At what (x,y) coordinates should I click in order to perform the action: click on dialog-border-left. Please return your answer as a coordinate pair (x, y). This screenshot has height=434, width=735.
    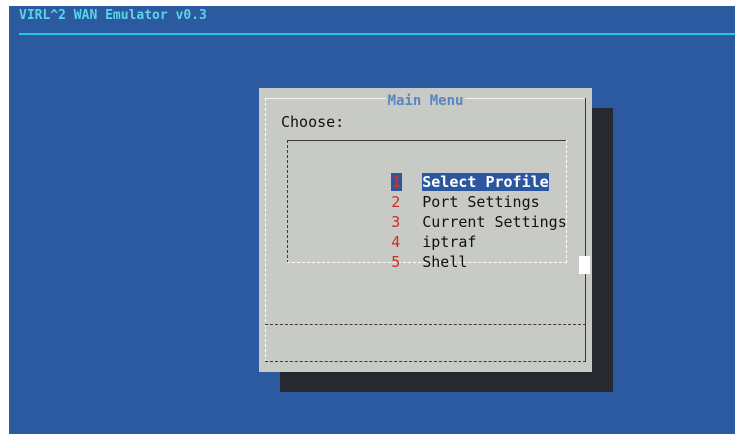
    Looking at the image, I should click on (265, 230).